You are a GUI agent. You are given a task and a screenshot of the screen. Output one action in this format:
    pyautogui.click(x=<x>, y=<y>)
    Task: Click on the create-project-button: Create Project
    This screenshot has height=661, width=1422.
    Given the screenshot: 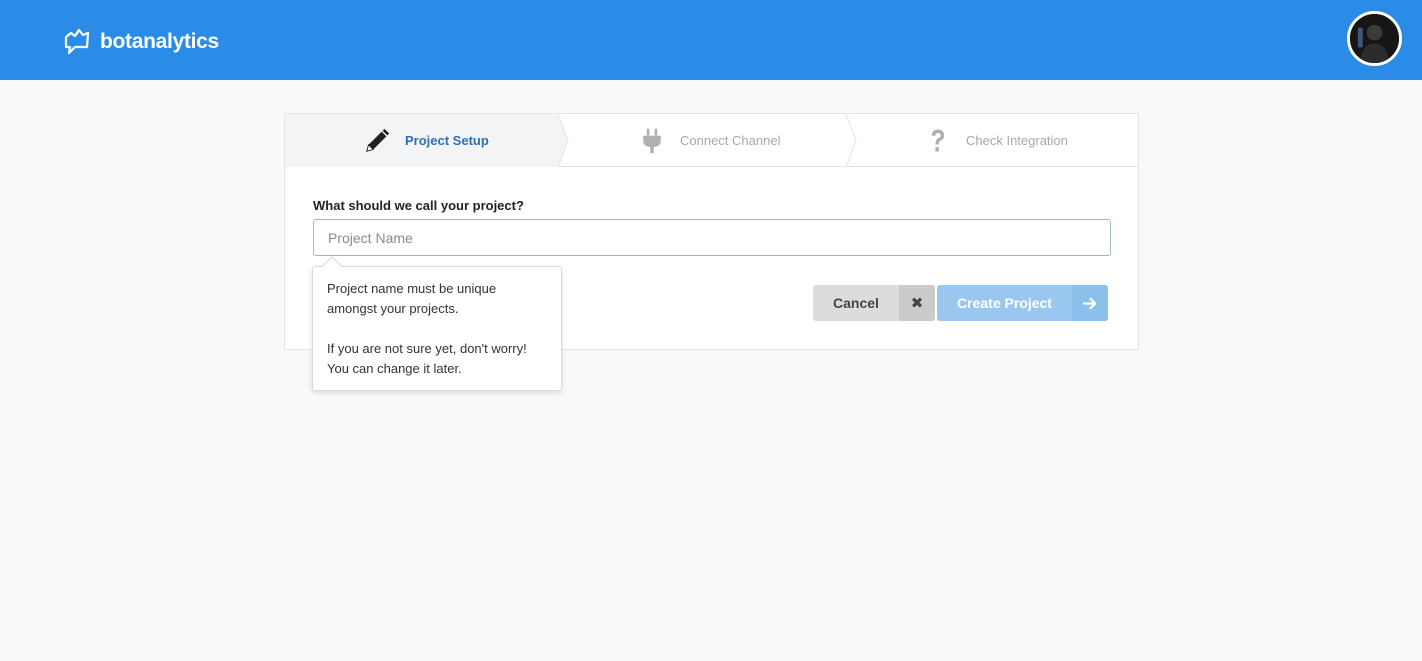 What is the action you would take?
    pyautogui.click(x=1022, y=303)
    